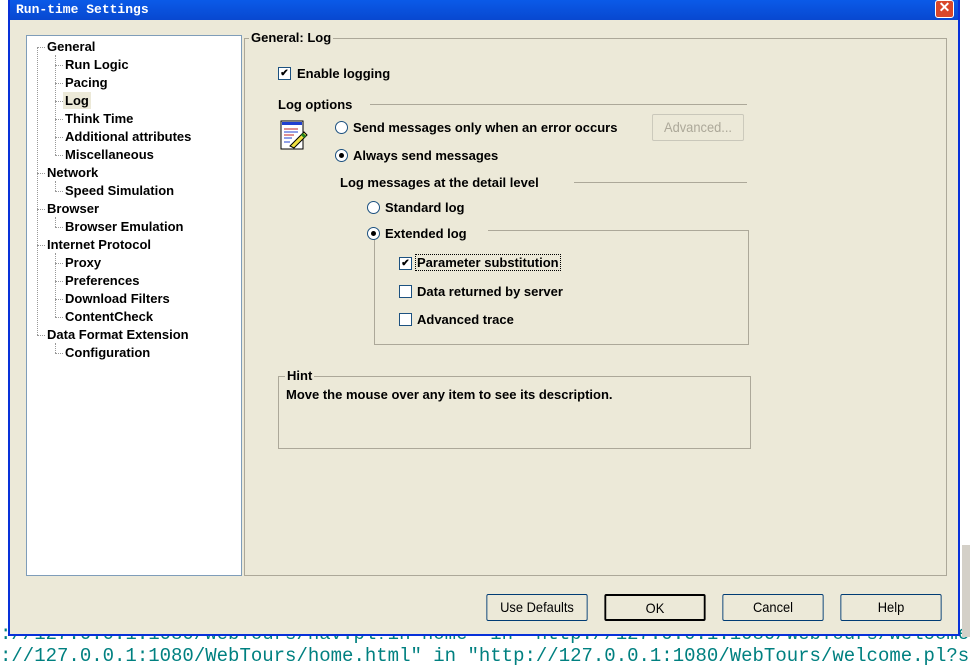  I want to click on detail-level-label: Log messages at the detail level, so click(439, 182).